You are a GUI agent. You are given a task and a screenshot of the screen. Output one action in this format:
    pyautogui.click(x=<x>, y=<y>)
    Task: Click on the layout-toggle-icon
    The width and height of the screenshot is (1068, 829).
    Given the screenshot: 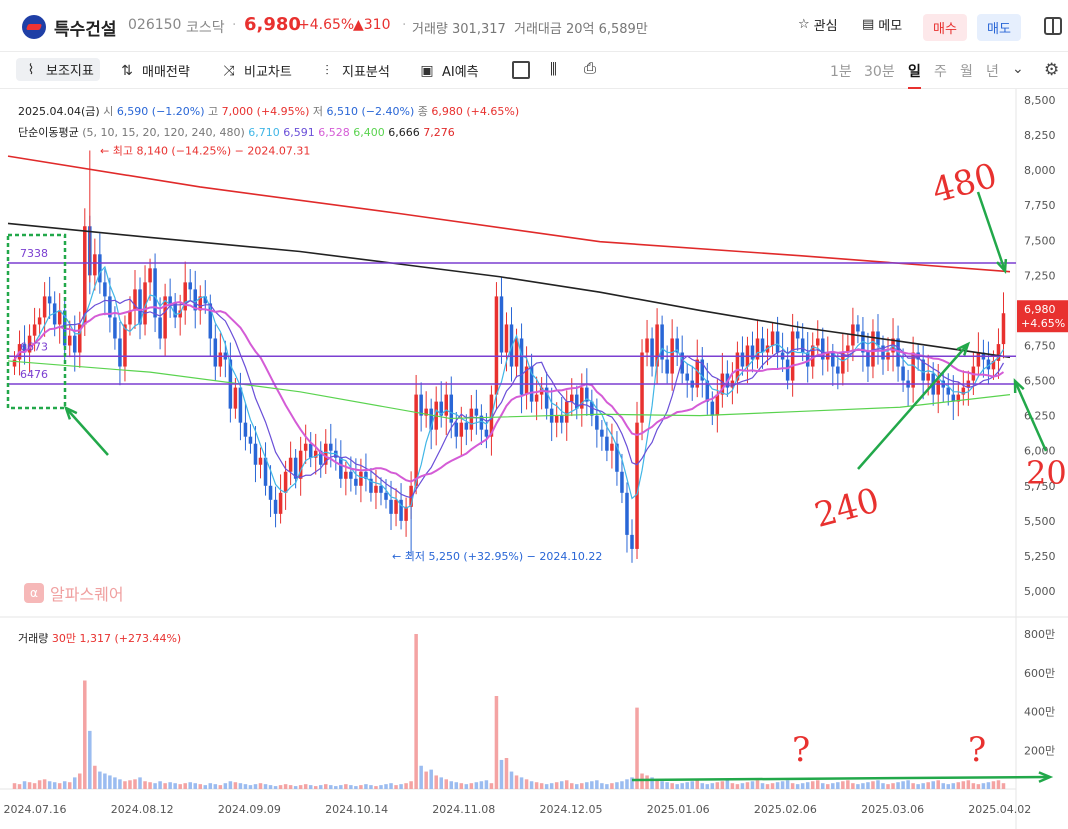 What is the action you would take?
    pyautogui.click(x=1053, y=26)
    